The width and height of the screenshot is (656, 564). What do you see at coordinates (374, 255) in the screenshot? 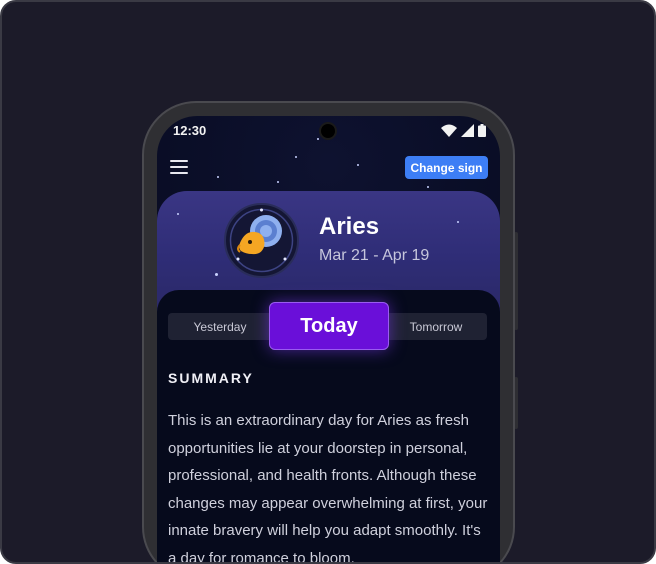
I see `sign-date-range: Mar 21 - Apr 19` at bounding box center [374, 255].